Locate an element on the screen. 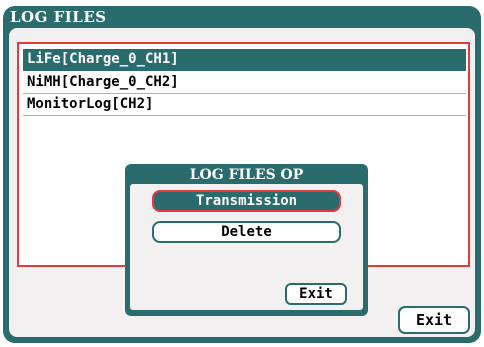 This screenshot has width=484, height=347. exit-button: Exit is located at coordinates (434, 320).